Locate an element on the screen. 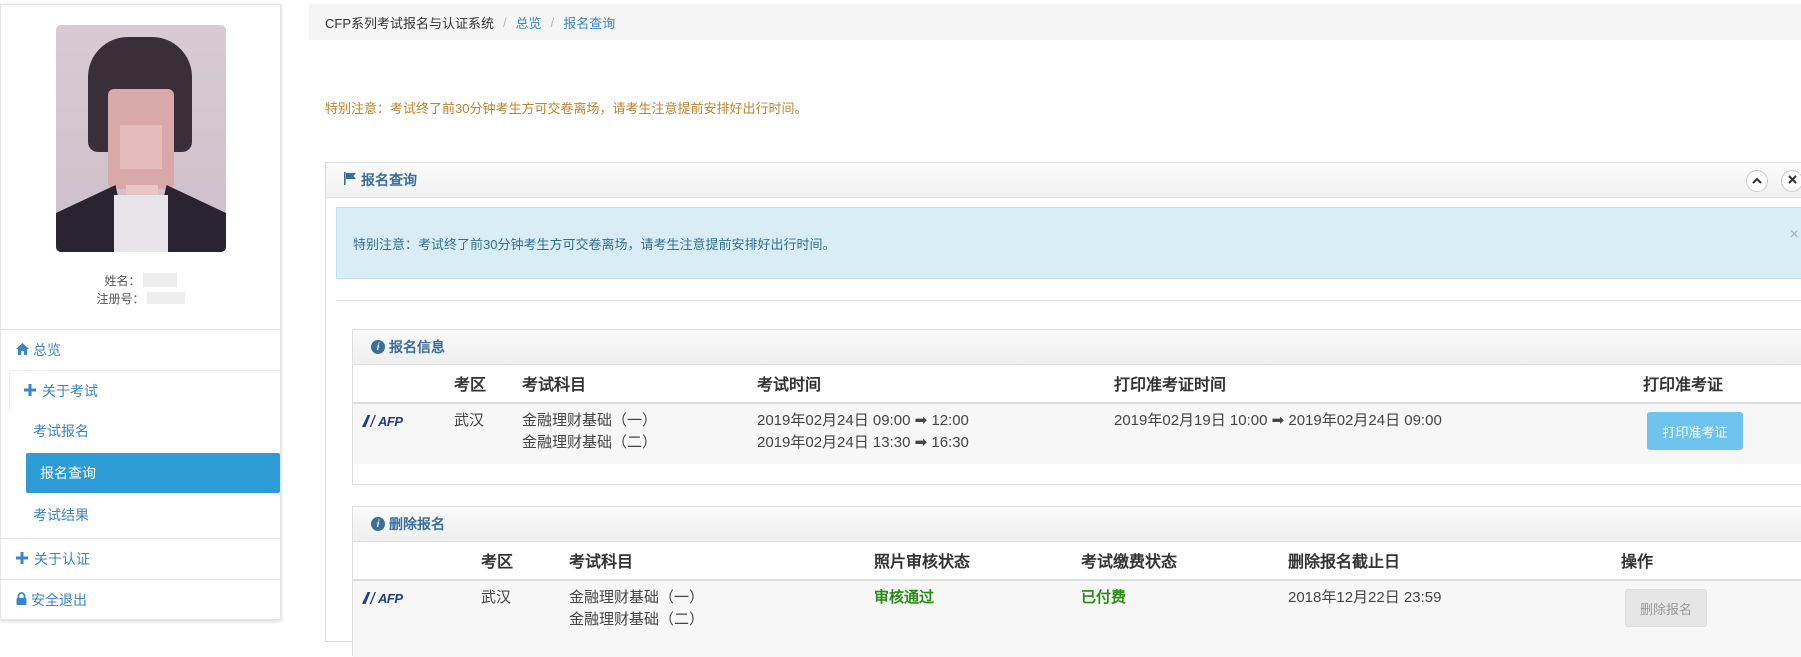 Image resolution: width=1801 pixels, height=657 pixels. reg-value is located at coordinates (165, 298).